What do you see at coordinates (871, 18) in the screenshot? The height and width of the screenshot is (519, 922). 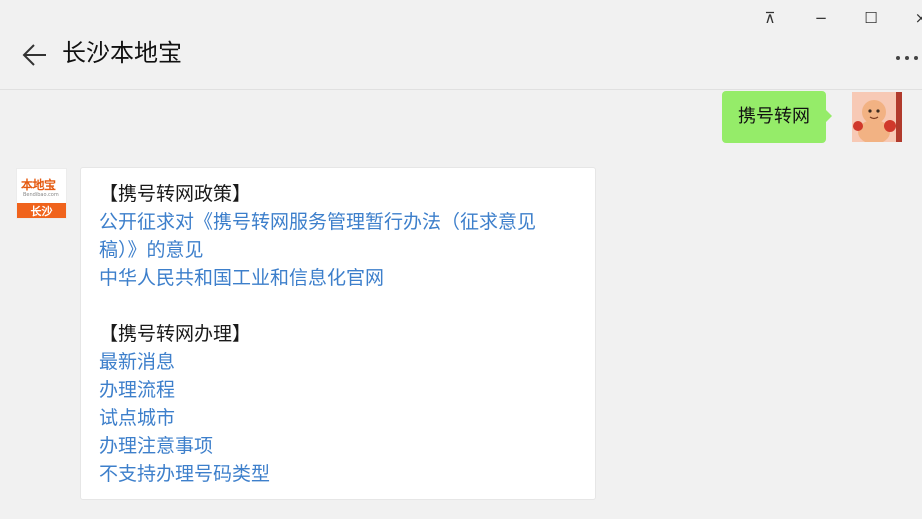 I see `maximize-button: ☐` at bounding box center [871, 18].